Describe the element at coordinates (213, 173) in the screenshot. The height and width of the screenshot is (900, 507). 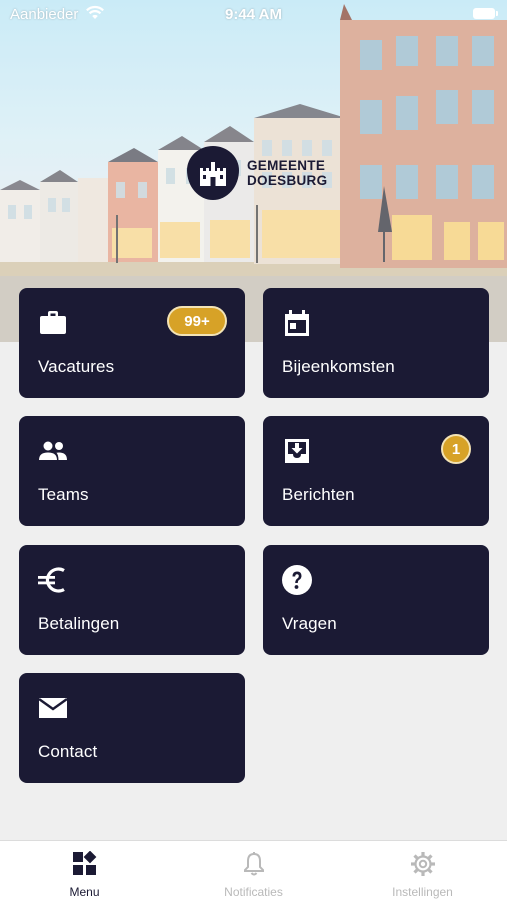
I see `castle-icon` at that location.